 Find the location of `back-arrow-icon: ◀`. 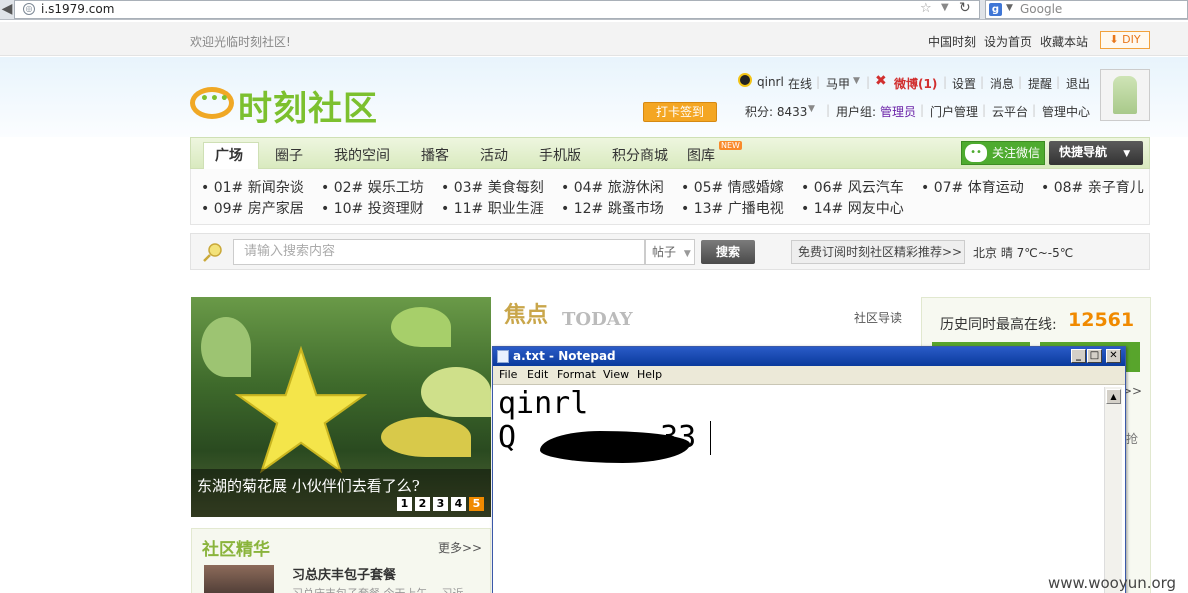

back-arrow-icon: ◀ is located at coordinates (7, 9).